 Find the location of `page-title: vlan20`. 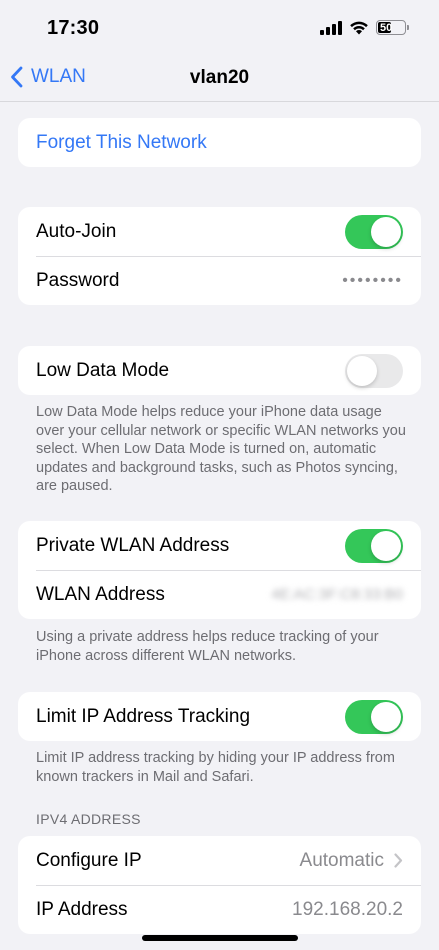

page-title: vlan20 is located at coordinates (219, 77).